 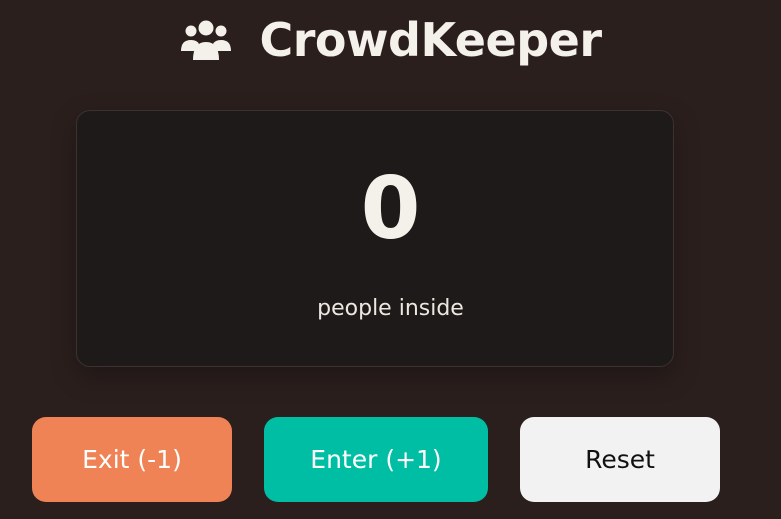 What do you see at coordinates (620, 459) in the screenshot?
I see `reset-button: Reset` at bounding box center [620, 459].